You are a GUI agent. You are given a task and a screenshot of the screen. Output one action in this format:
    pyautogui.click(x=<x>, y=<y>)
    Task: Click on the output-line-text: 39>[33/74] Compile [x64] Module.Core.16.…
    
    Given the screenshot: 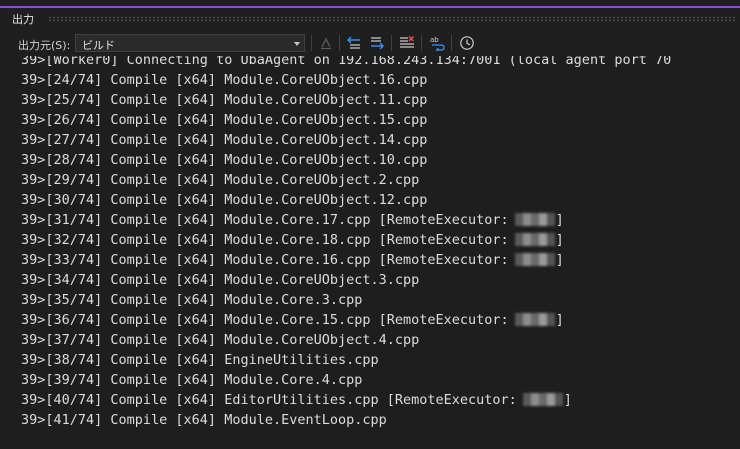 What is the action you would take?
    pyautogui.click(x=265, y=260)
    